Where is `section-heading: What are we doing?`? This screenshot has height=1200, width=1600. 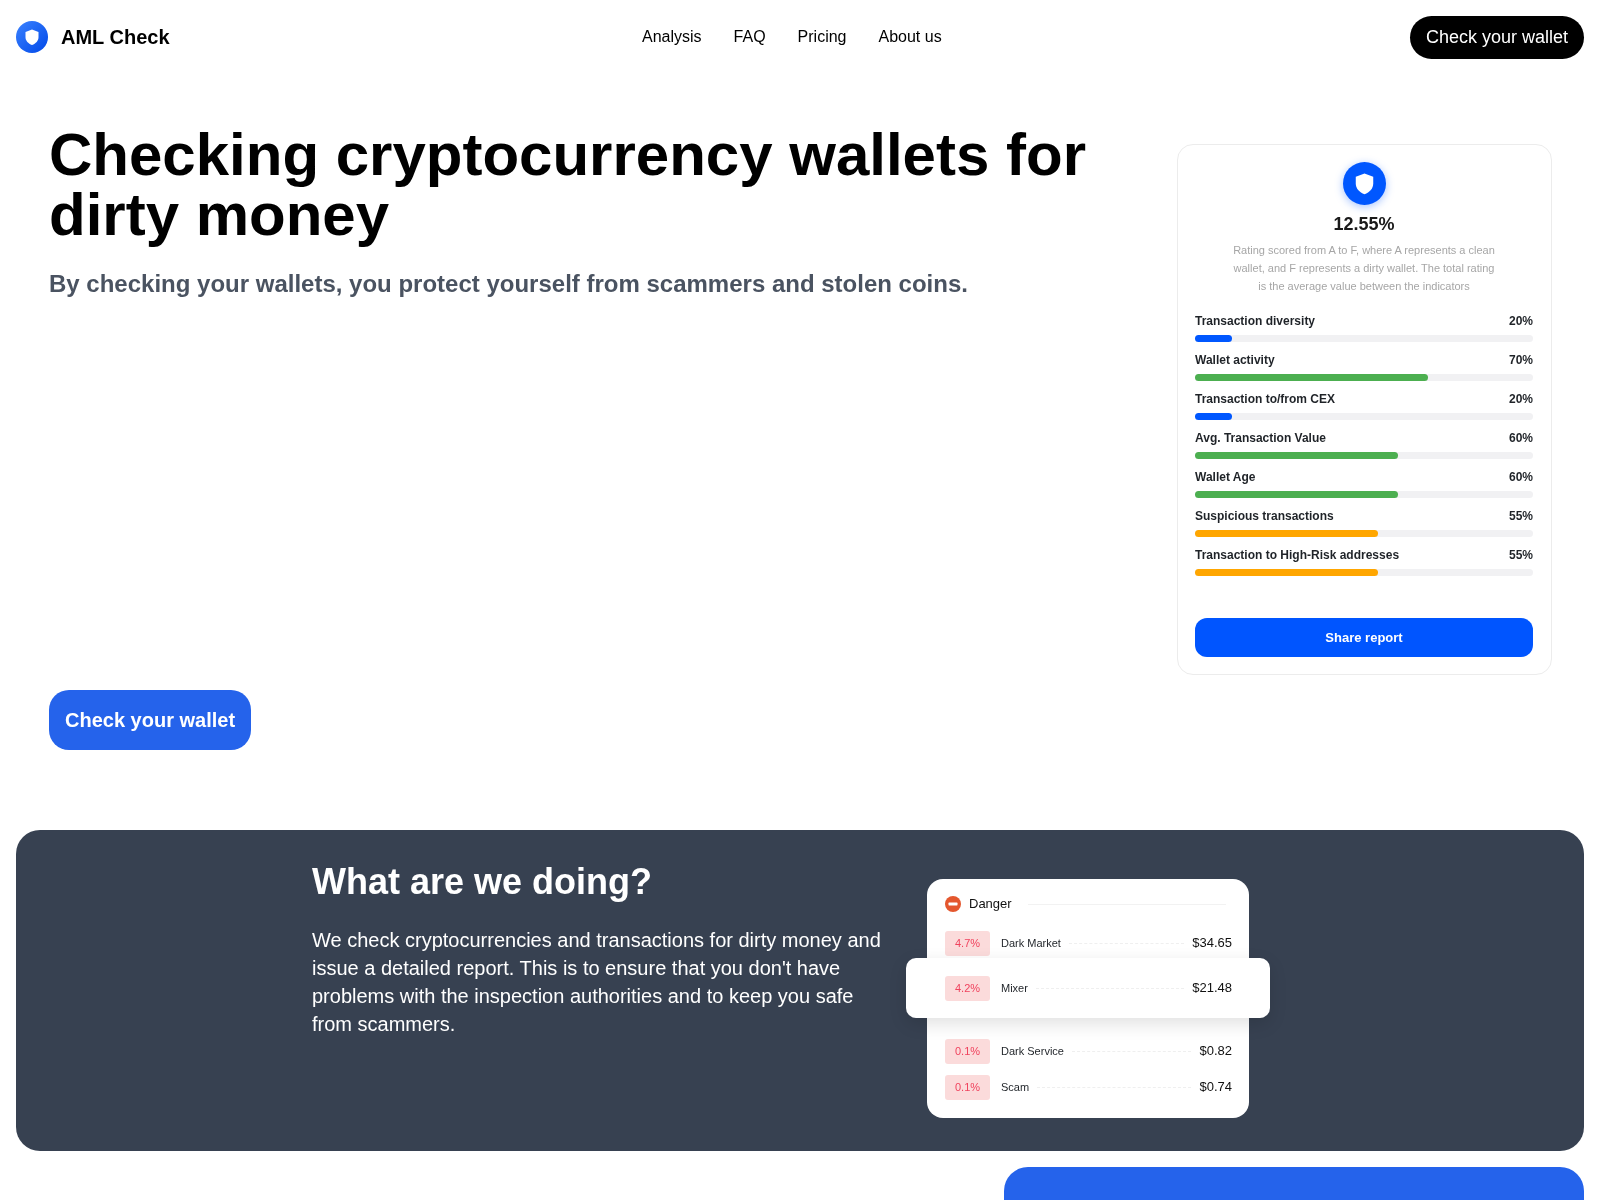 section-heading: What are we doing? is located at coordinates (482, 882).